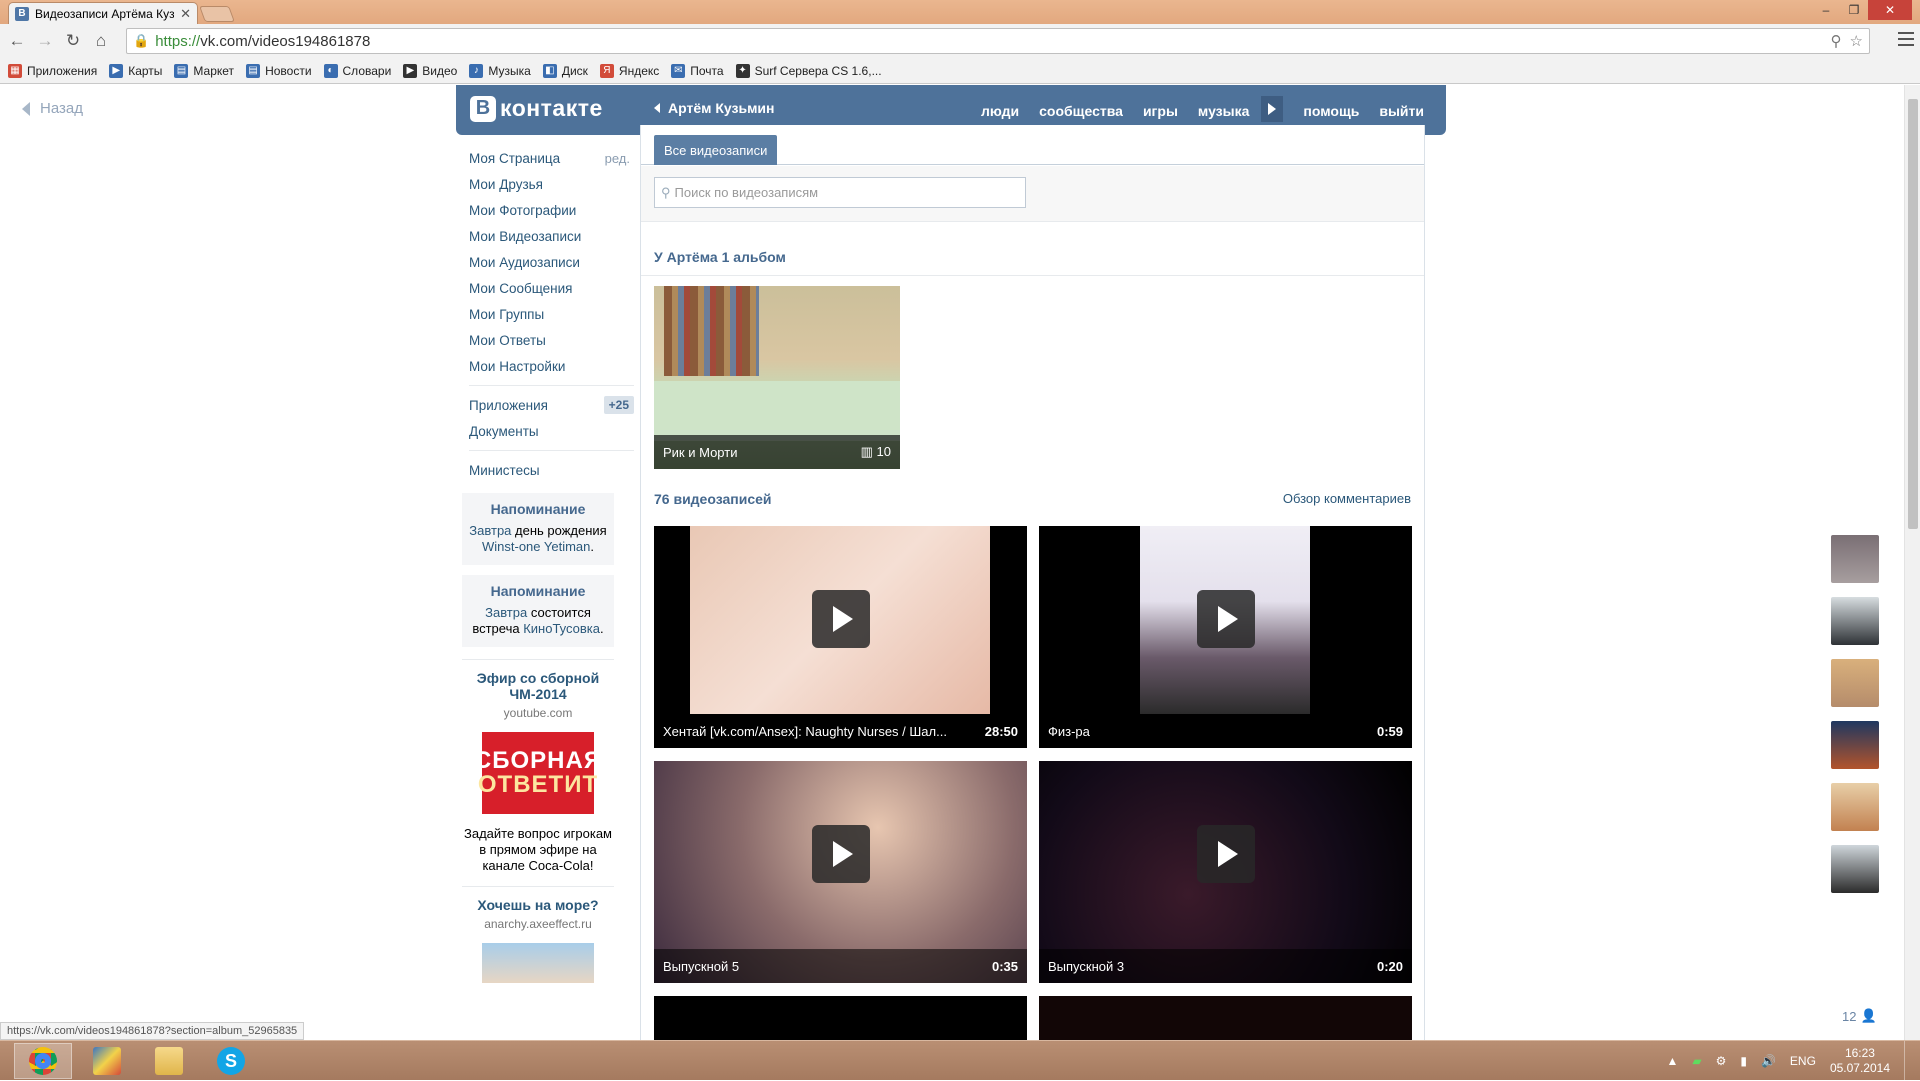 This screenshot has height=1081, width=1920. What do you see at coordinates (1672, 1061) in the screenshot?
I see `tray-expand-icon: ▲` at bounding box center [1672, 1061].